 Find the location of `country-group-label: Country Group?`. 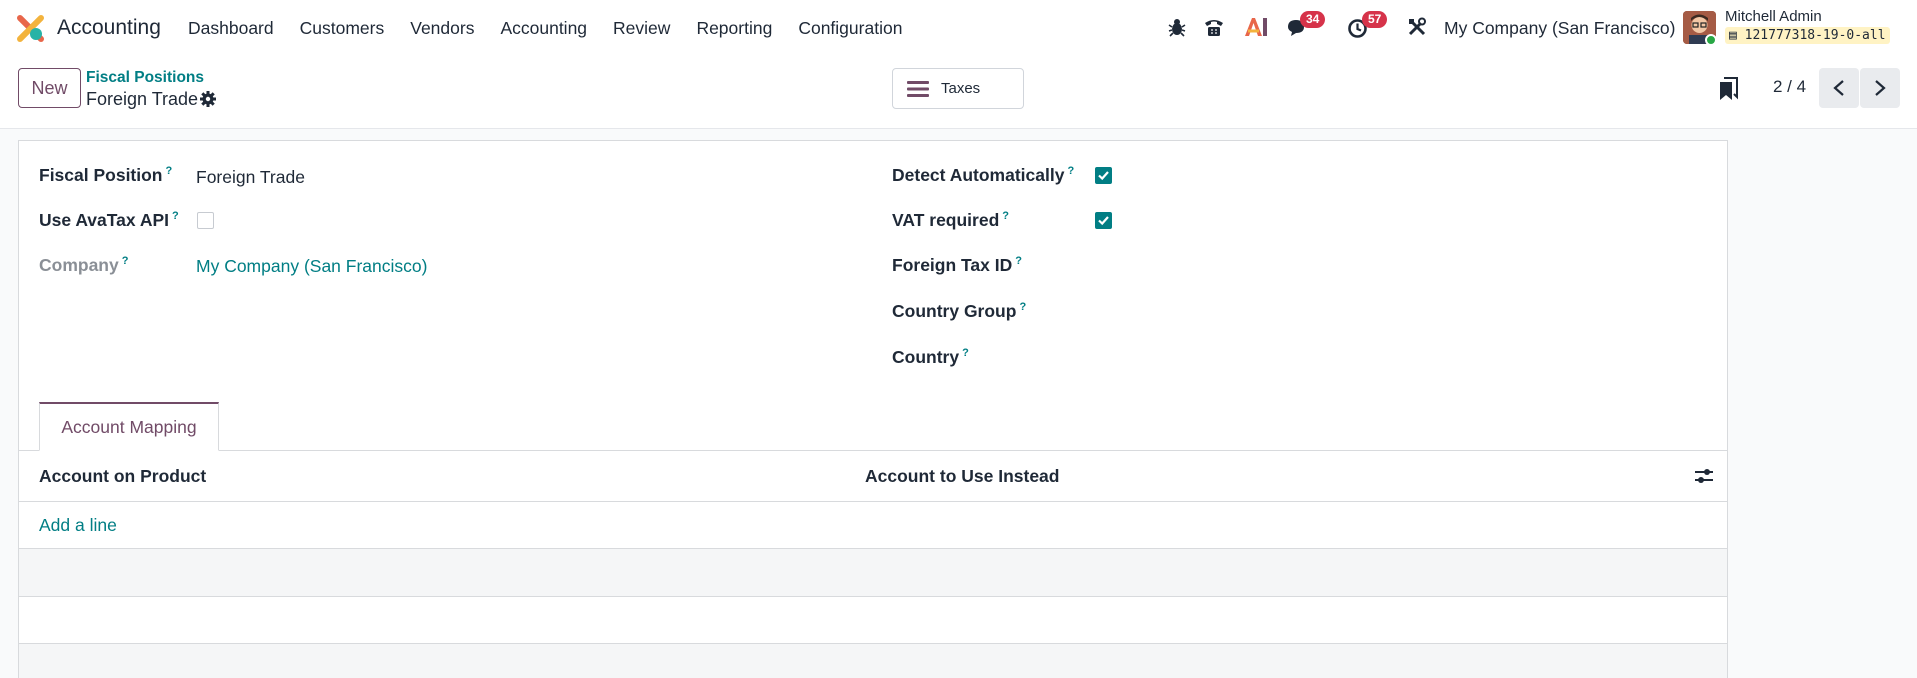

country-group-label: Country Group? is located at coordinates (959, 311).